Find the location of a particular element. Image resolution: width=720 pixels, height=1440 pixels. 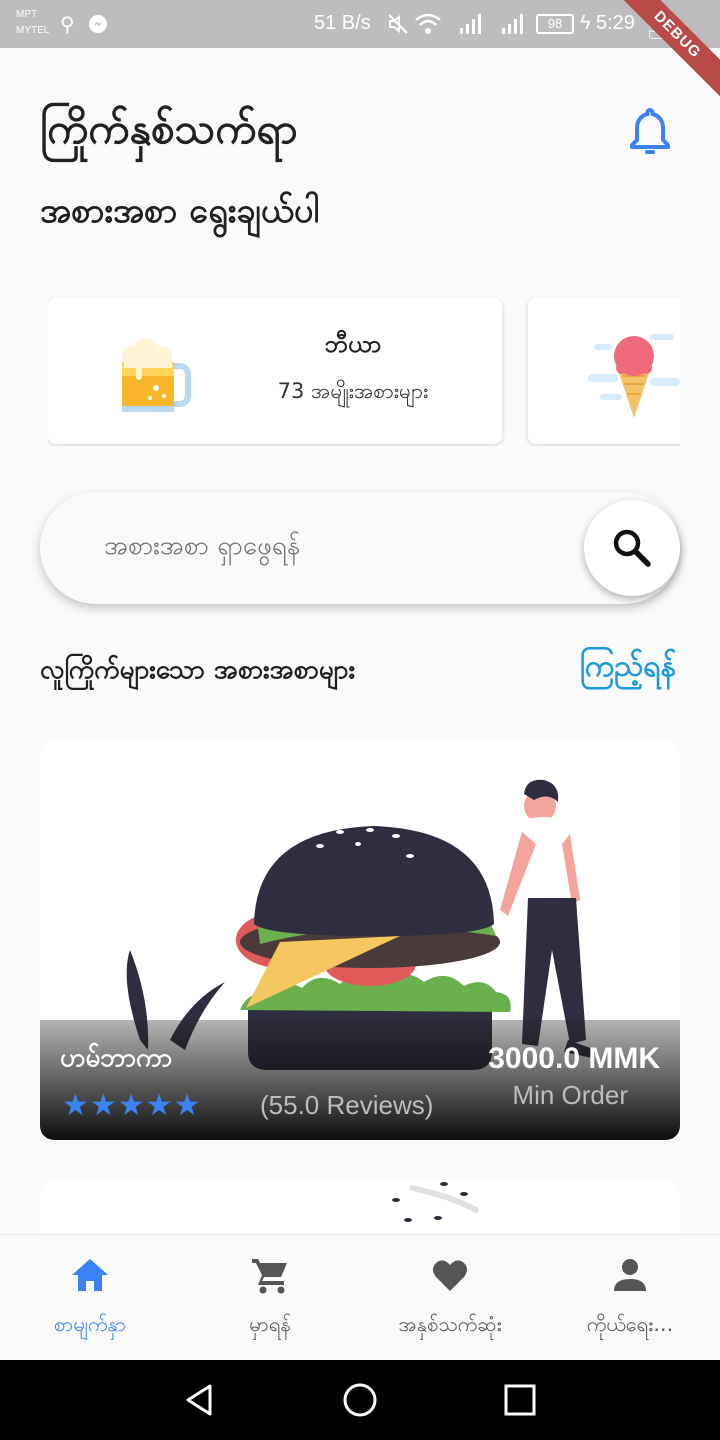

review-count: (55.0 Reviews) is located at coordinates (347, 1105).